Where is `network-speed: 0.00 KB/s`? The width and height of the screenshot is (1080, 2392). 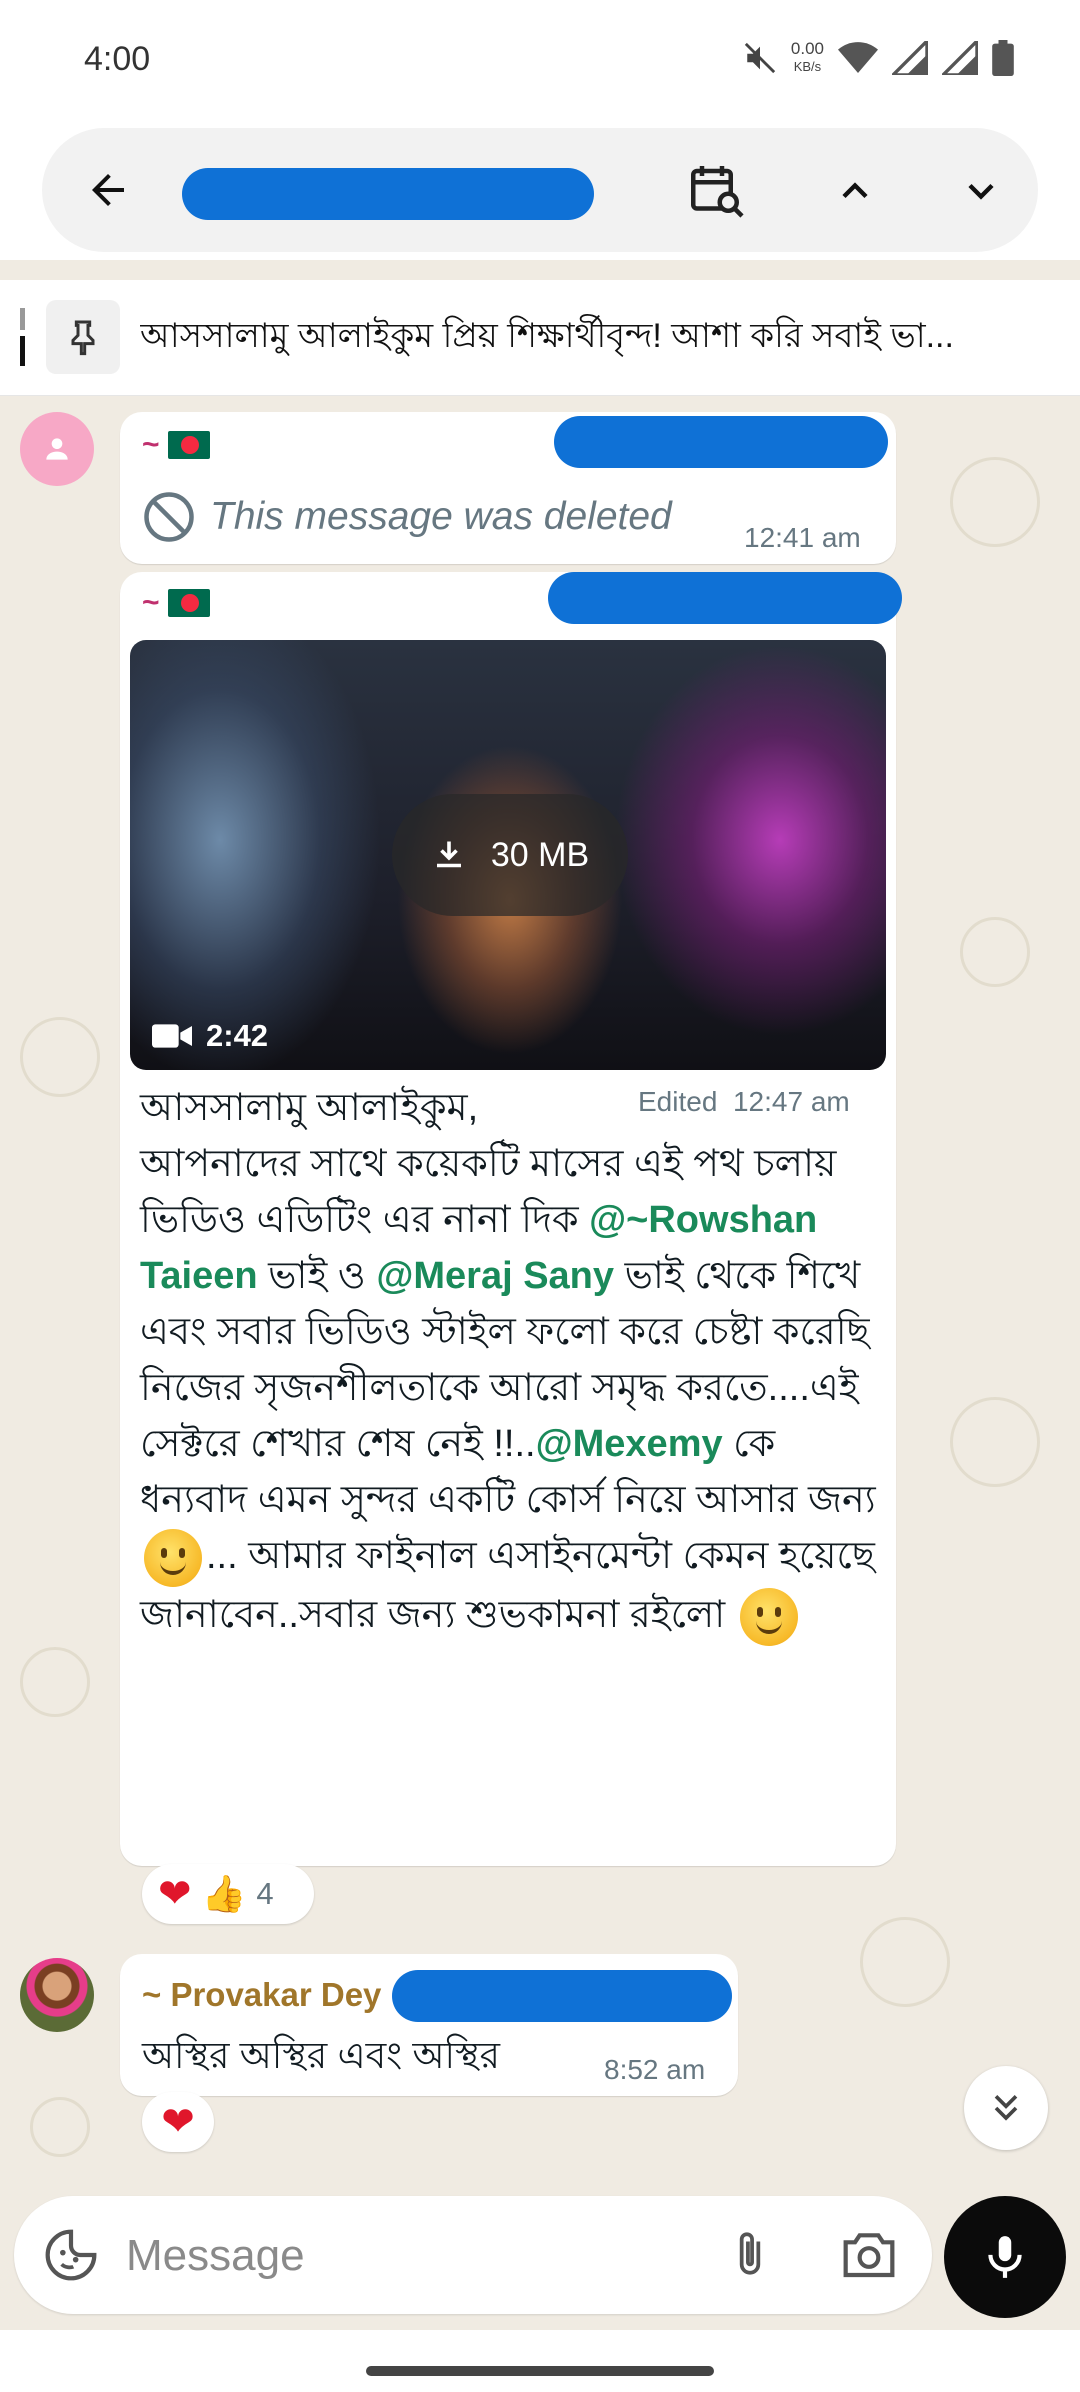 network-speed: 0.00 KB/s is located at coordinates (807, 58).